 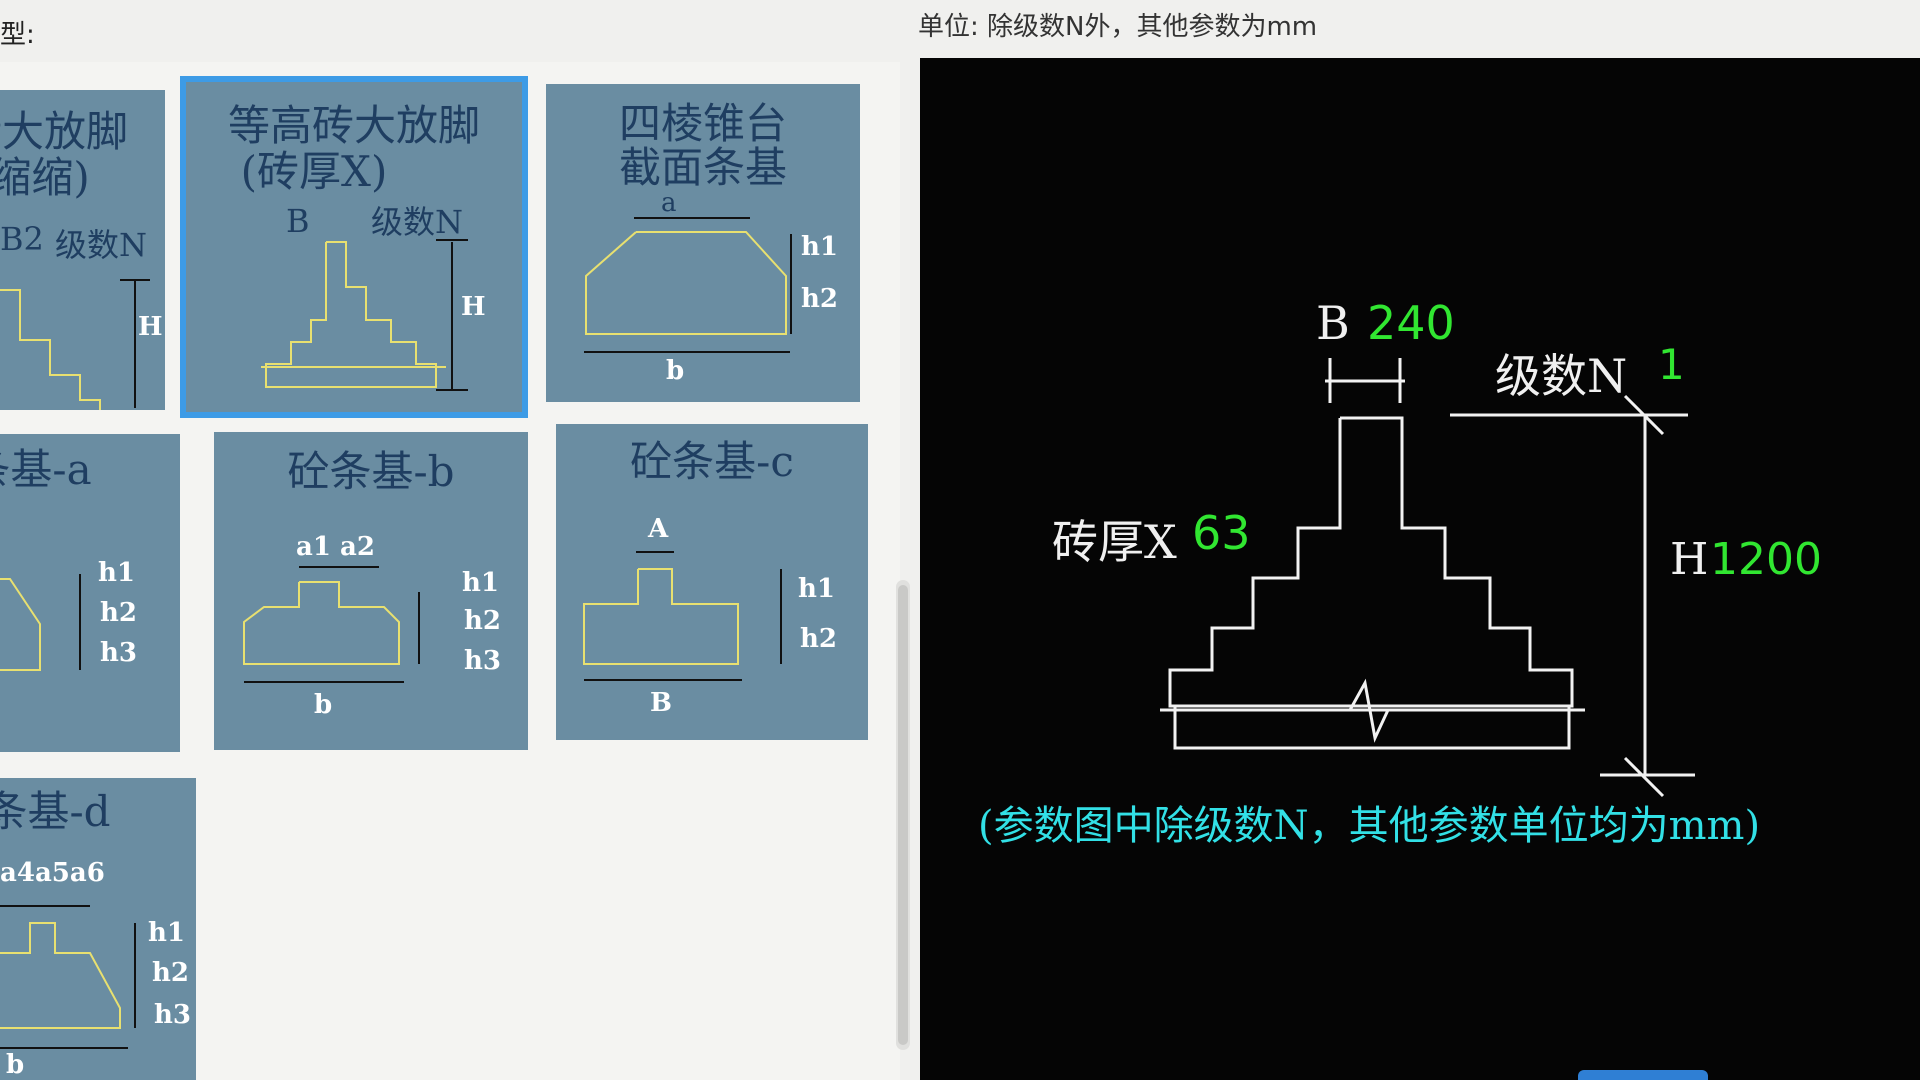 I want to click on tile-5-title: 砼条基-b, so click(x=371, y=471).